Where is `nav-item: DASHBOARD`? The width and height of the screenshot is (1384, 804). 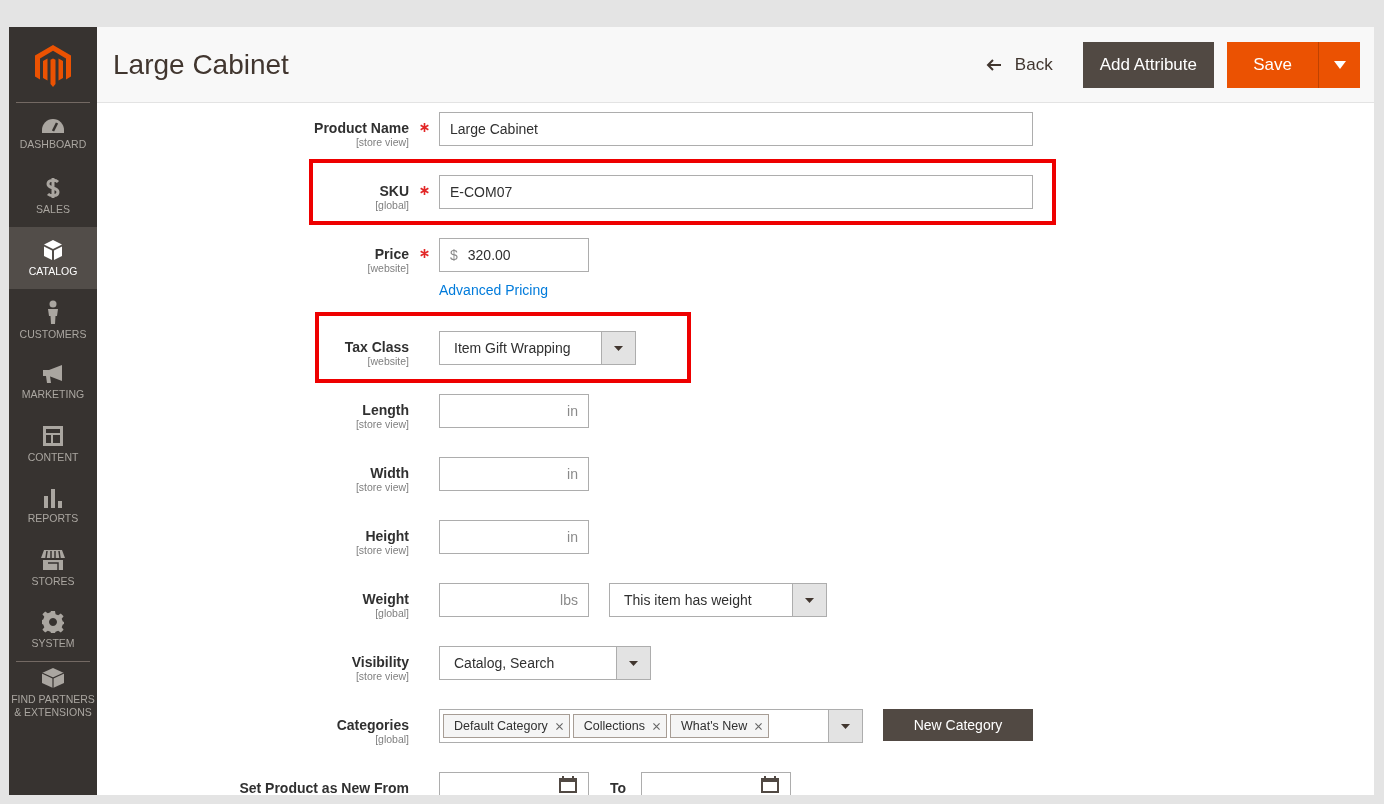 nav-item: DASHBOARD is located at coordinates (53, 134).